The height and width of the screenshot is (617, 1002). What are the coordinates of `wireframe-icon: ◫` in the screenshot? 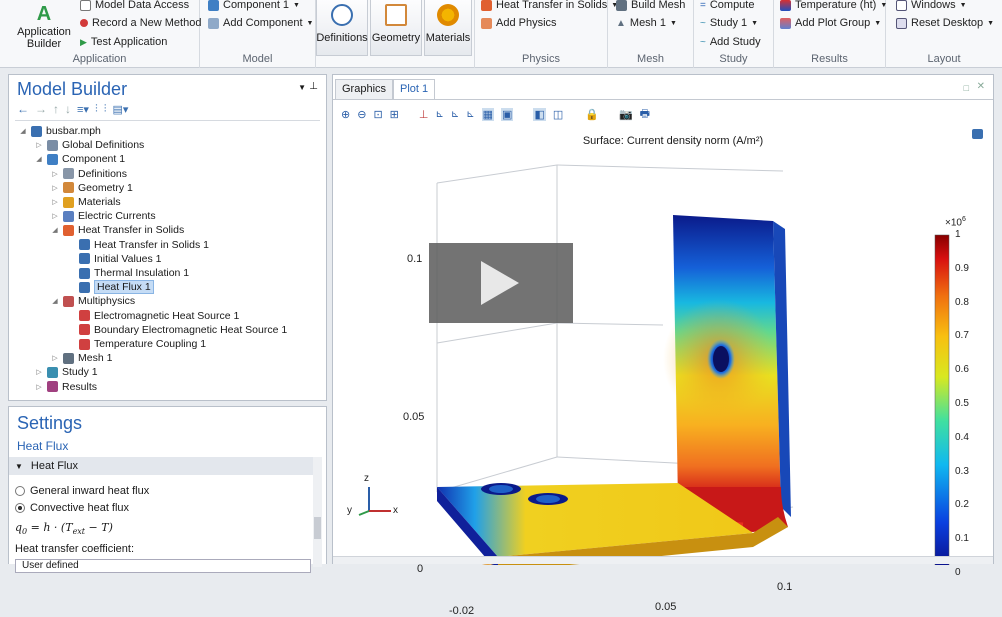 It's located at (558, 114).